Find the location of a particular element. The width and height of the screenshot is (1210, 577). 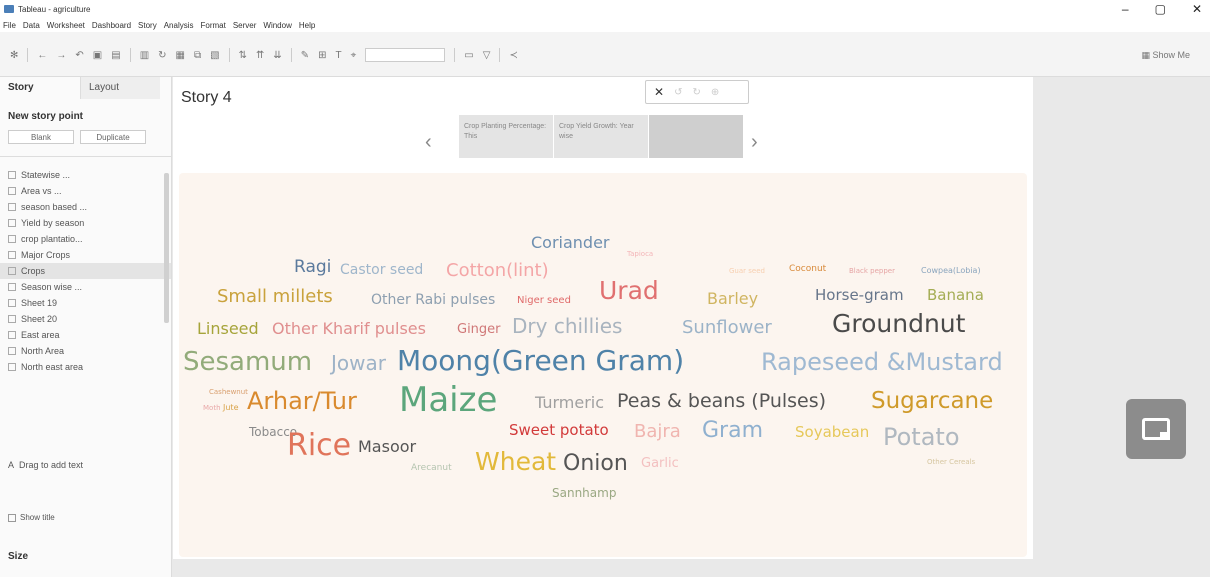

word-barley: Barley is located at coordinates (732, 299).